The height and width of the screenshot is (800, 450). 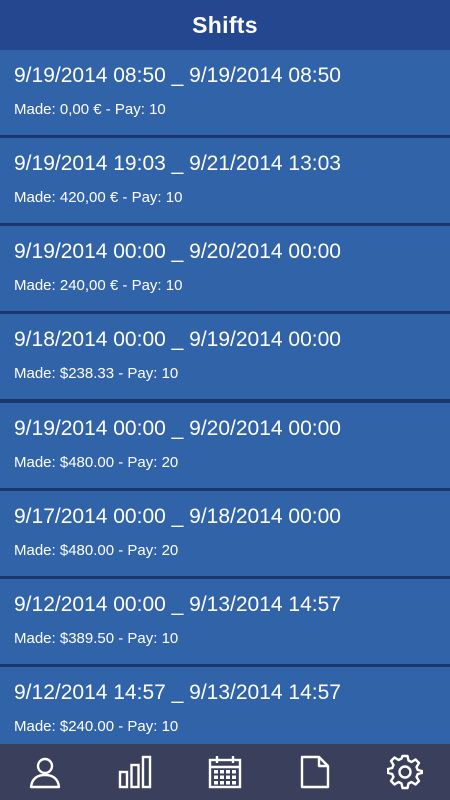 What do you see at coordinates (90, 109) in the screenshot?
I see `shift-earnings: Made: 0,00 € - Pay: 10` at bounding box center [90, 109].